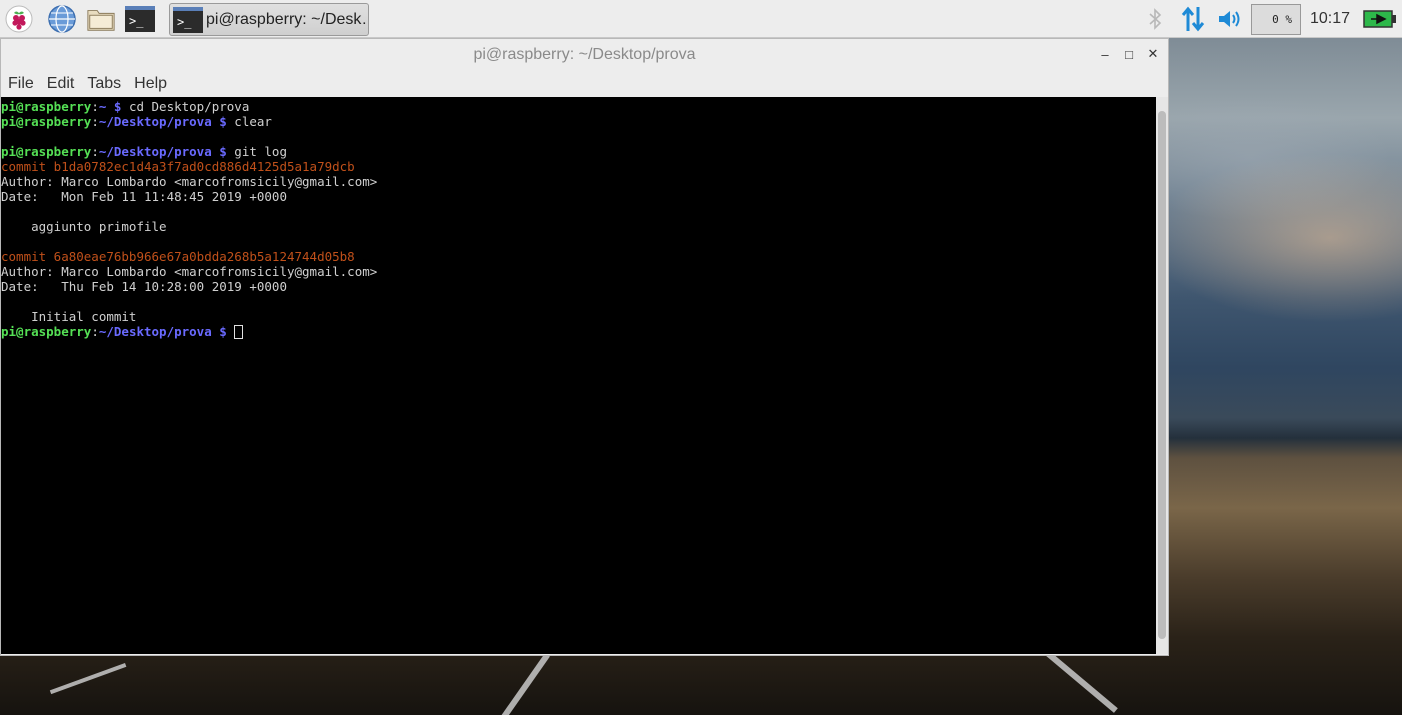 The width and height of the screenshot is (1402, 715). Describe the element at coordinates (101, 19) in the screenshot. I see `file-manager-icon` at that location.